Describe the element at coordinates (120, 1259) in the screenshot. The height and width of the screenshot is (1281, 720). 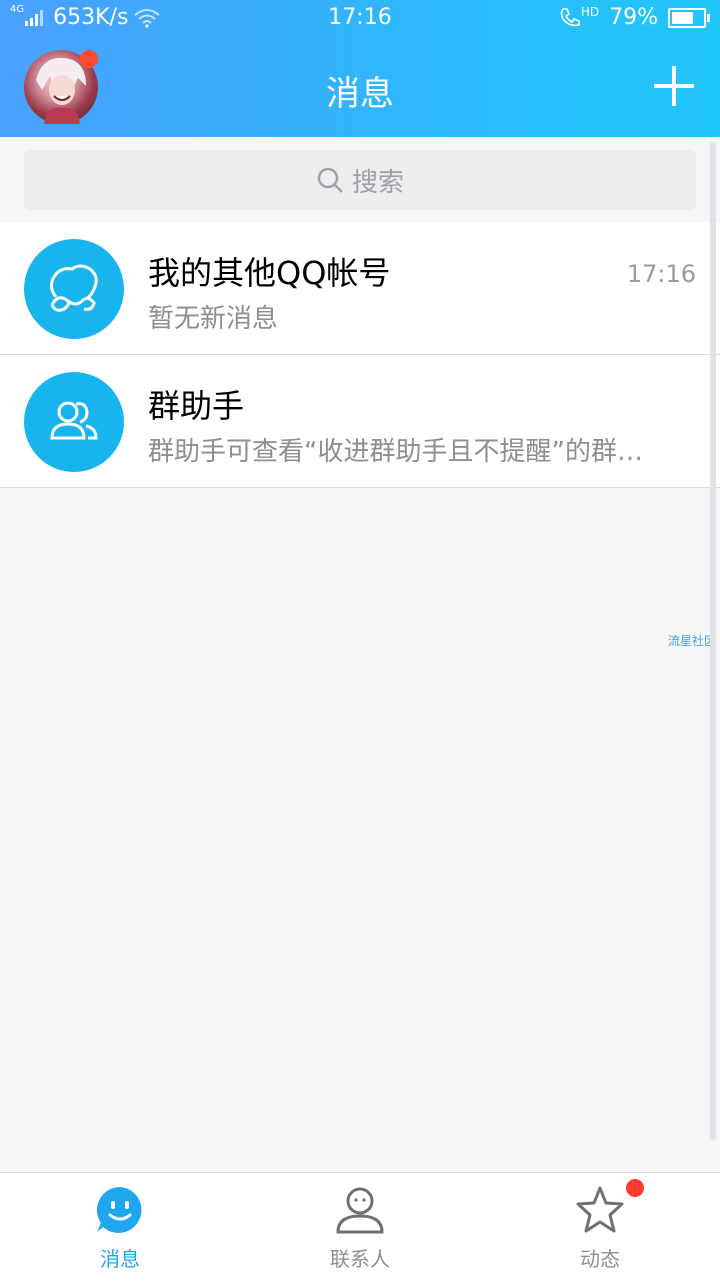
I see `tab-label: 消息` at that location.